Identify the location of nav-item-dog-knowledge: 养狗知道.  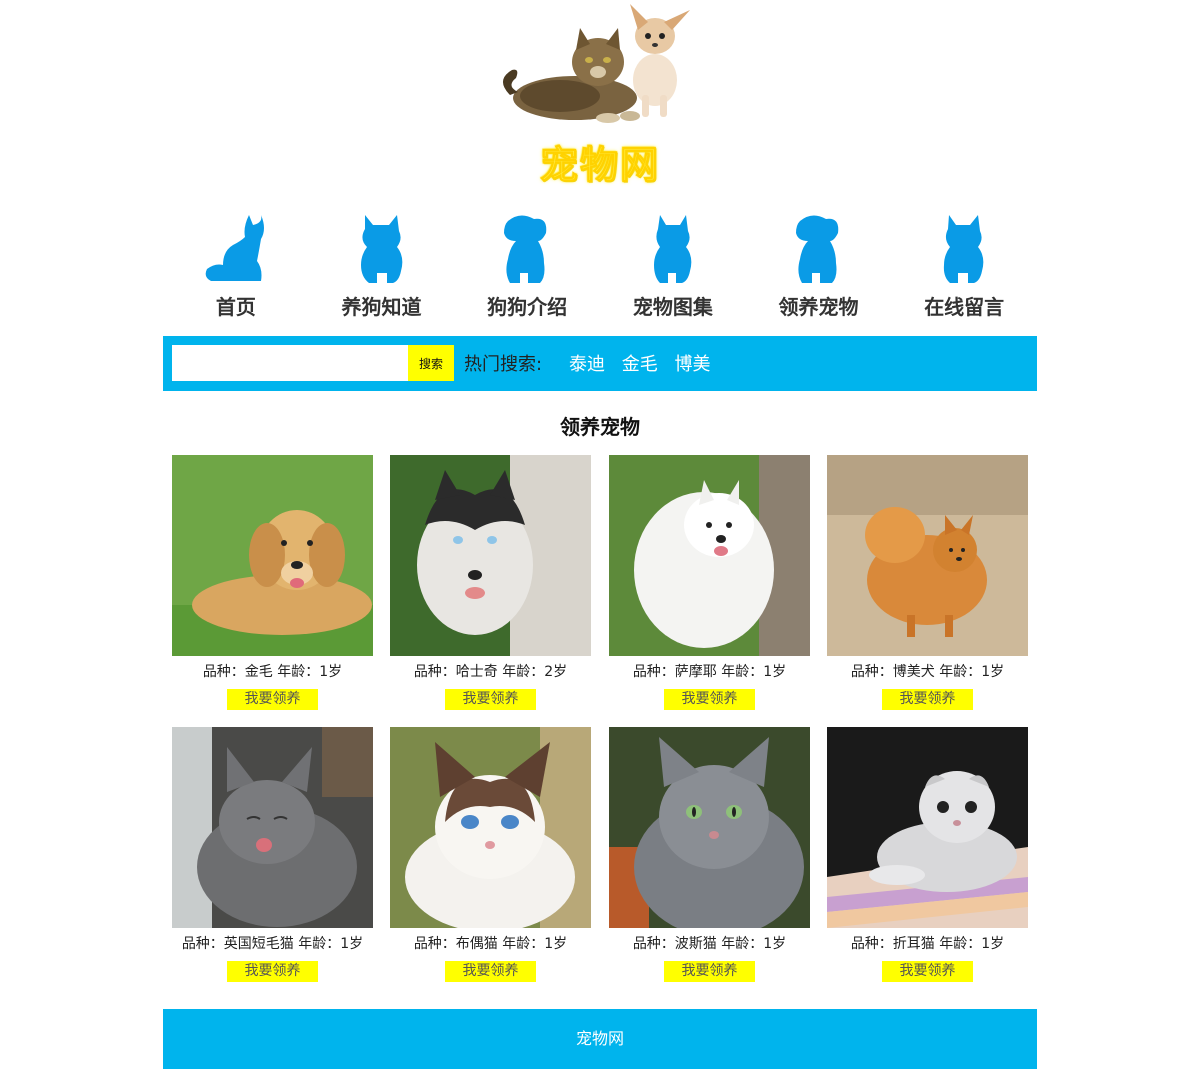
(382, 265).